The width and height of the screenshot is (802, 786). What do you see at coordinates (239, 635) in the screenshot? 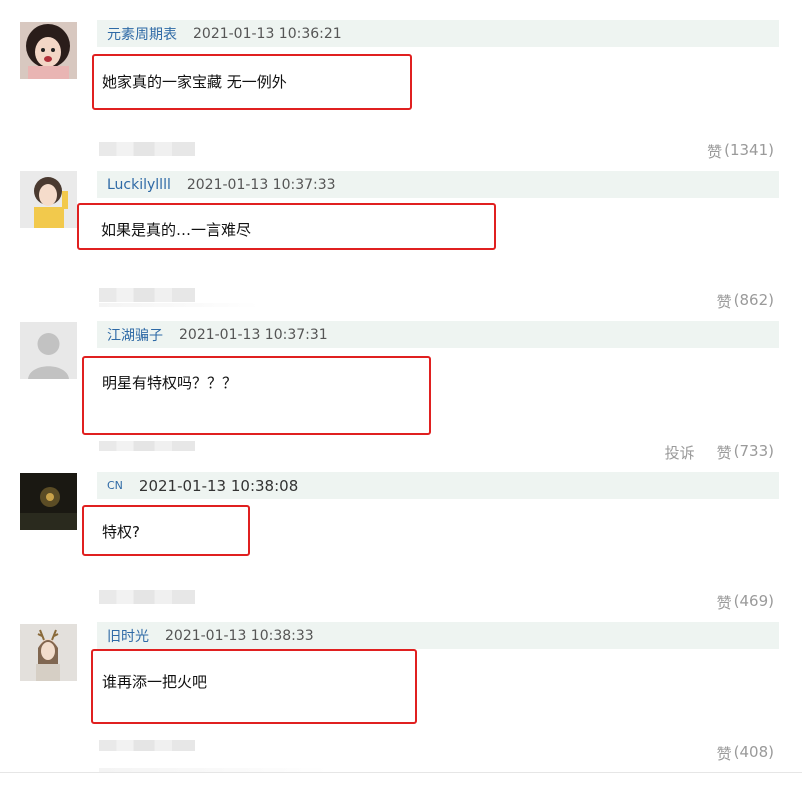
I see `comment-timestamp: 2021-01-13 10:38:33` at bounding box center [239, 635].